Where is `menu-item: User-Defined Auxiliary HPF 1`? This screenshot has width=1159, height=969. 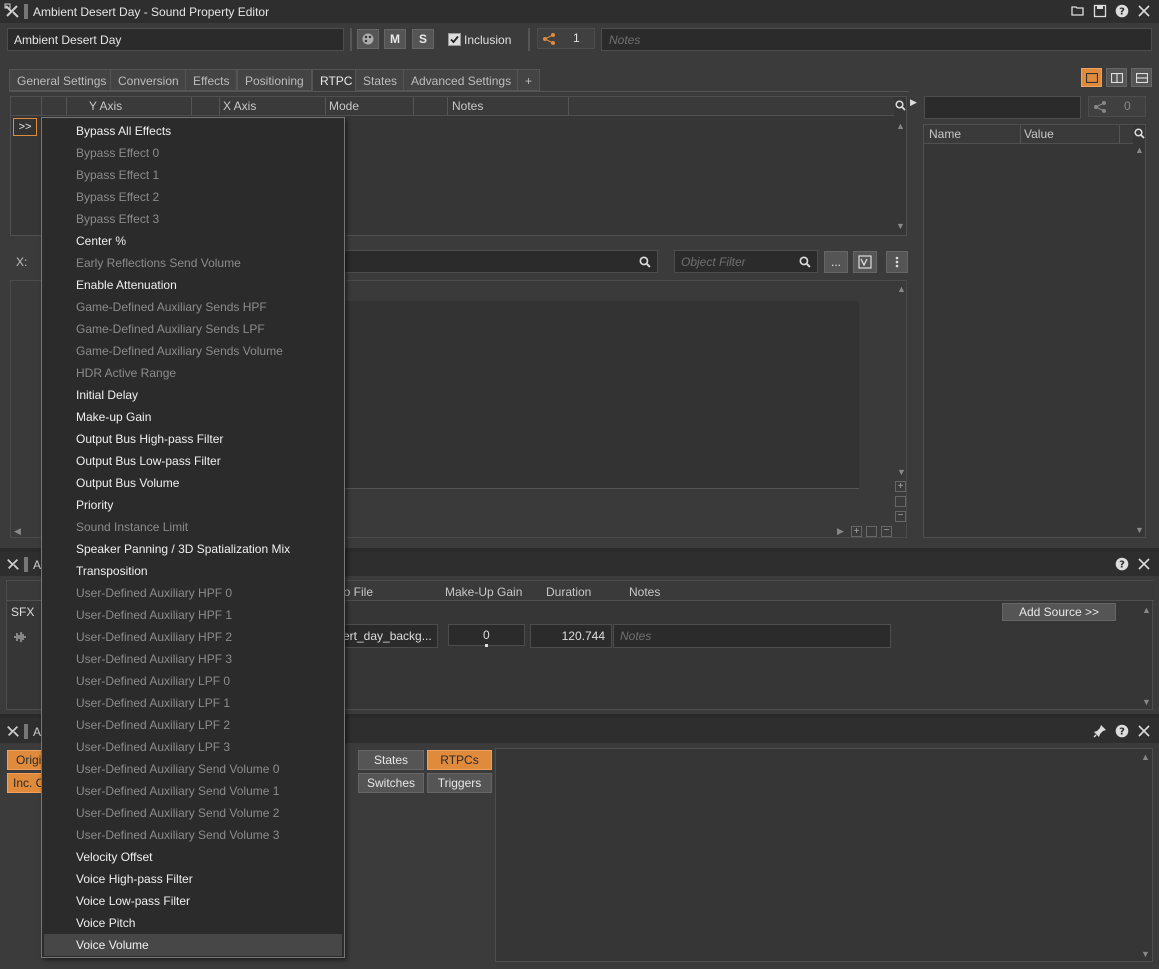
menu-item: User-Defined Auxiliary HPF 1 is located at coordinates (193, 615).